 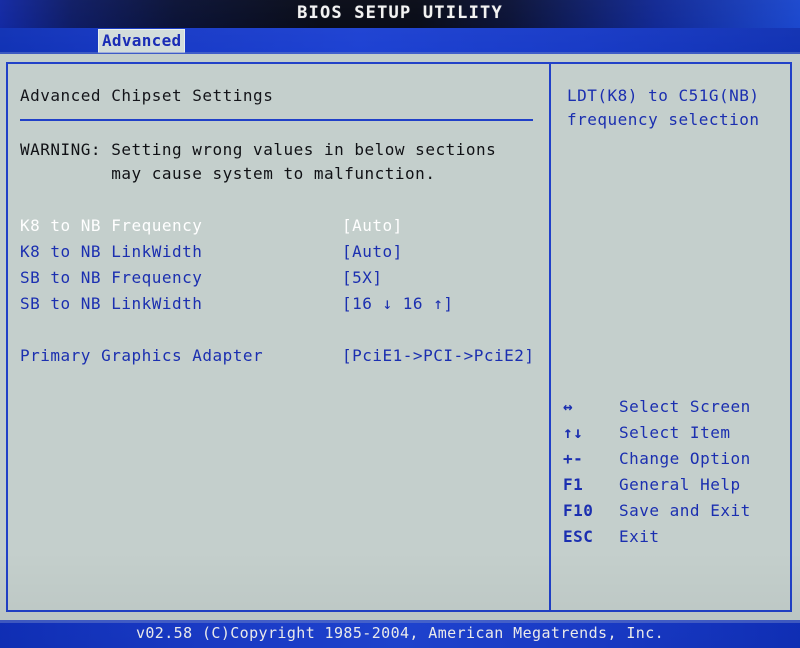 I want to click on key-legend-row: F1 General Help, so click(x=670, y=488).